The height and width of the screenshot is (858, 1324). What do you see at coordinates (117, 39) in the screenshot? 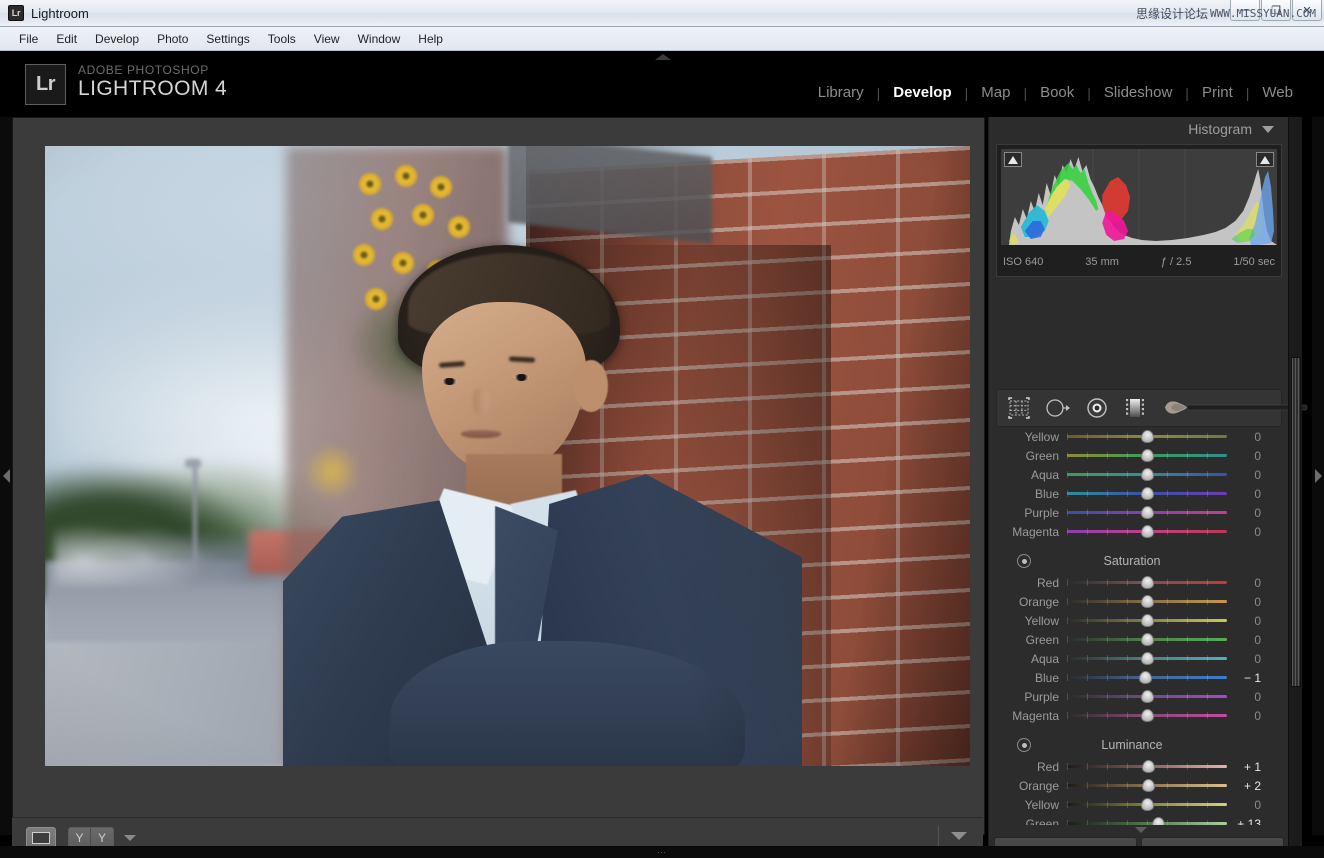
I see `menu-item-develop: Develop` at bounding box center [117, 39].